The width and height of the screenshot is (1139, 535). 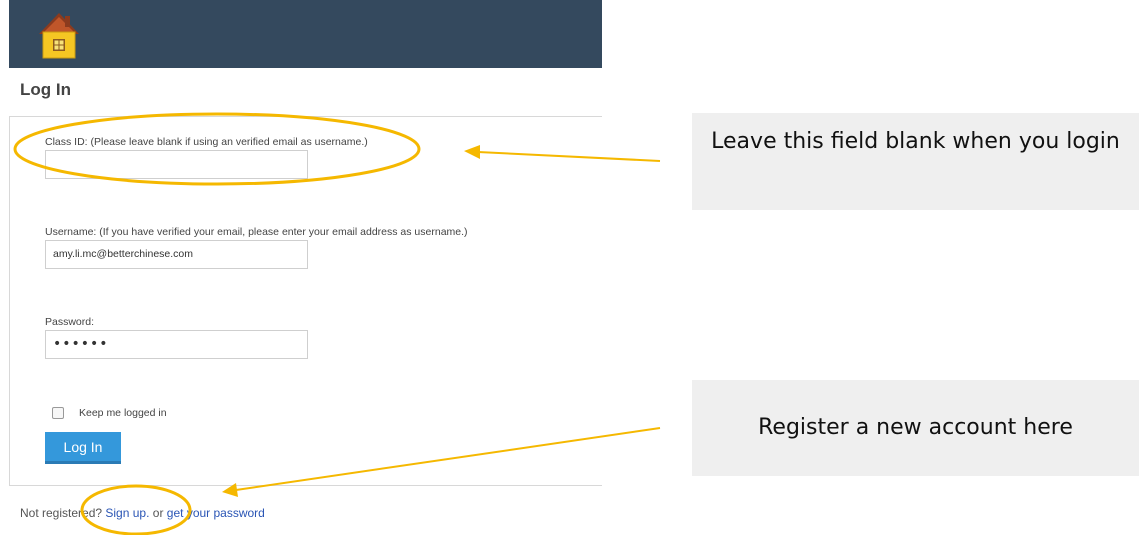 What do you see at coordinates (61, 513) in the screenshot?
I see `not-registered-text: Not registered?` at bounding box center [61, 513].